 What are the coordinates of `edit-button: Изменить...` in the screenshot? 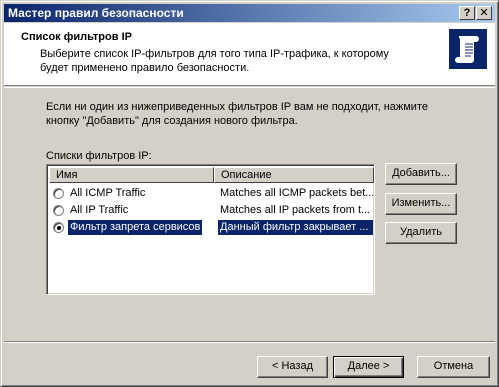 It's located at (421, 204).